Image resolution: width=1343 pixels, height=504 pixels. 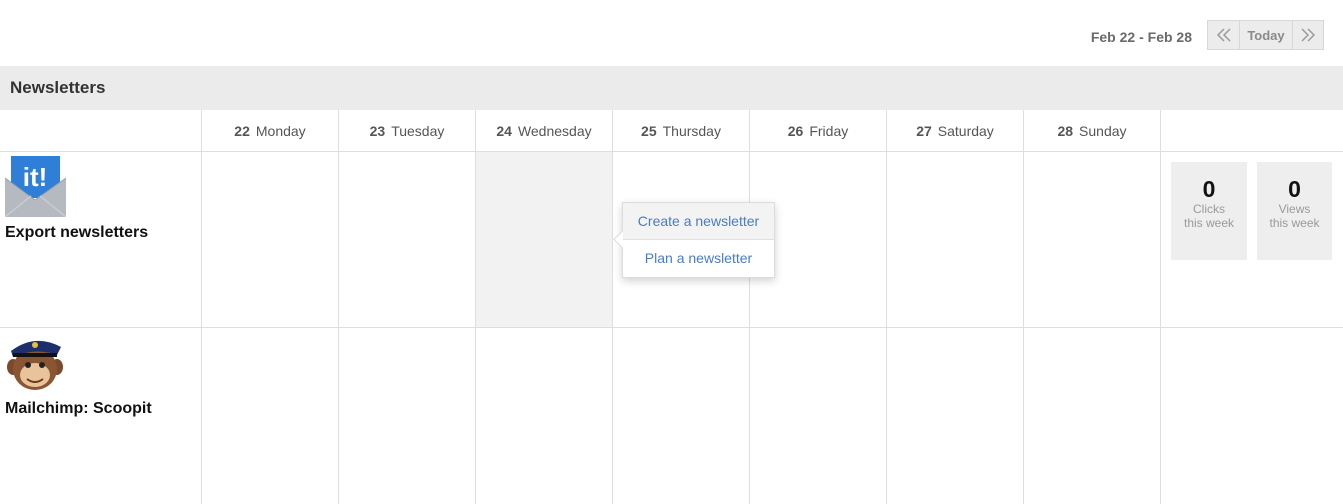 I want to click on day-header-sunday: 28 Sunday, so click(x=1092, y=130).